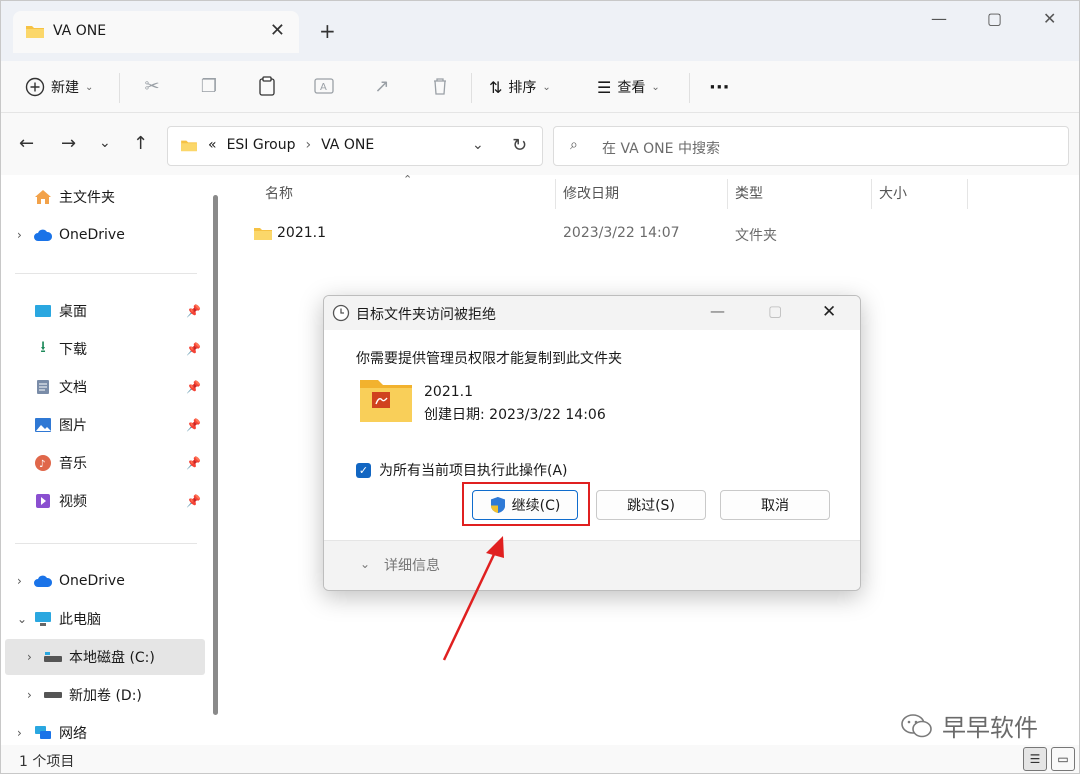 Image resolution: width=1080 pixels, height=774 pixels. Describe the element at coordinates (473, 471) in the screenshot. I see `apply-all-label: 为所有当前项目执行此操作(A)` at that location.